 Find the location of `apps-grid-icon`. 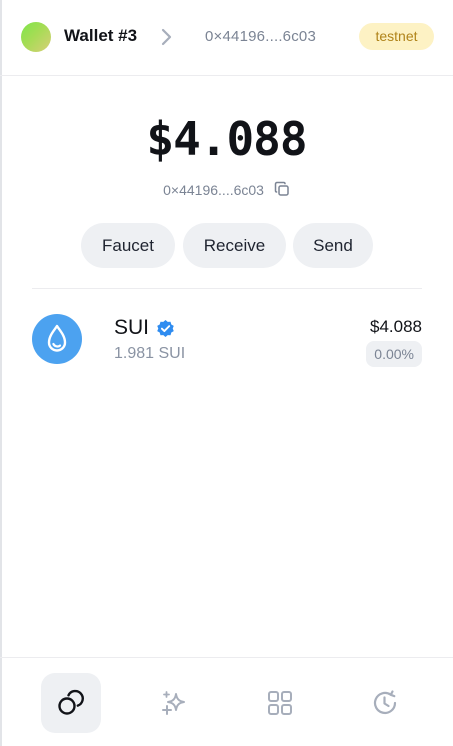

apps-grid-icon is located at coordinates (280, 703).